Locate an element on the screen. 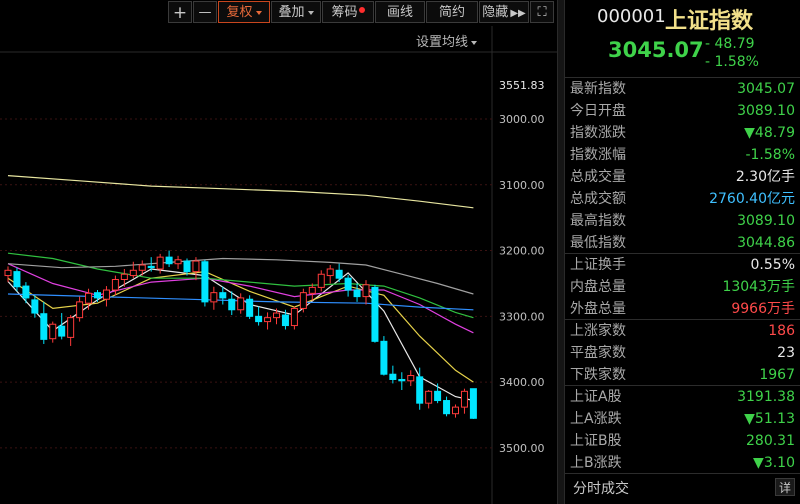  quote-row: 总成交额 2760.40亿元 is located at coordinates (682, 199).